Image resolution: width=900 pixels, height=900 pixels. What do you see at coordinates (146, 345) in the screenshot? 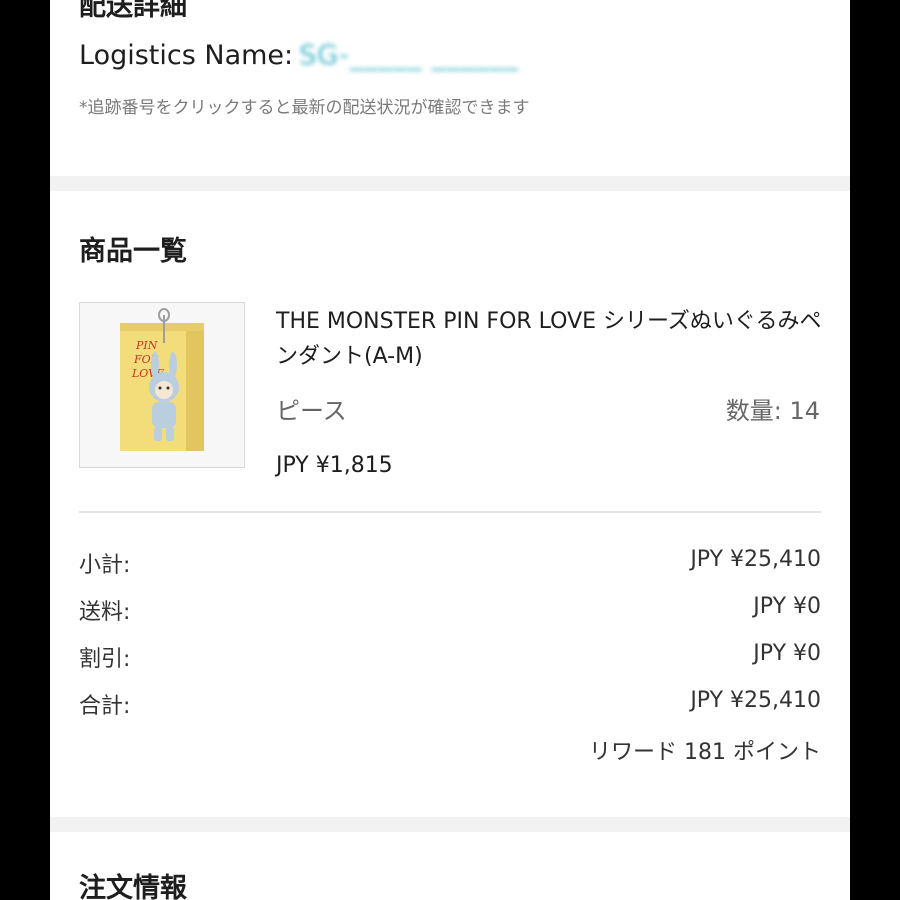
I see `box-text-line-1: PIN` at bounding box center [146, 345].